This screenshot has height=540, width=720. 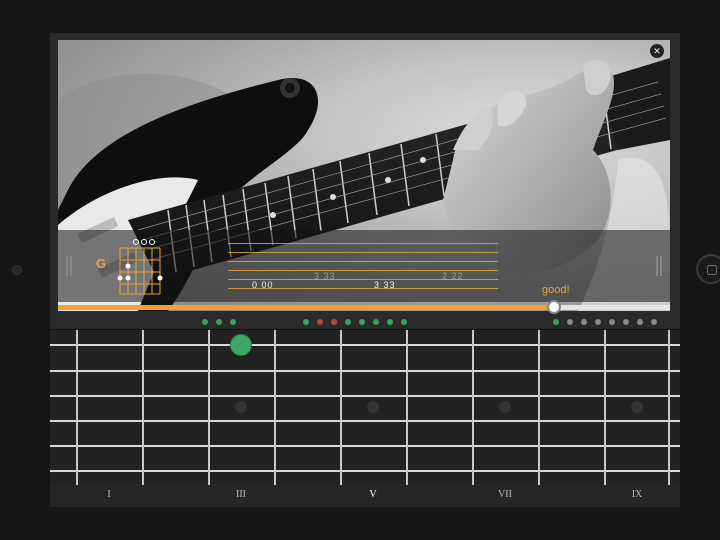 I want to click on fret-number: III, so click(x=241, y=494).